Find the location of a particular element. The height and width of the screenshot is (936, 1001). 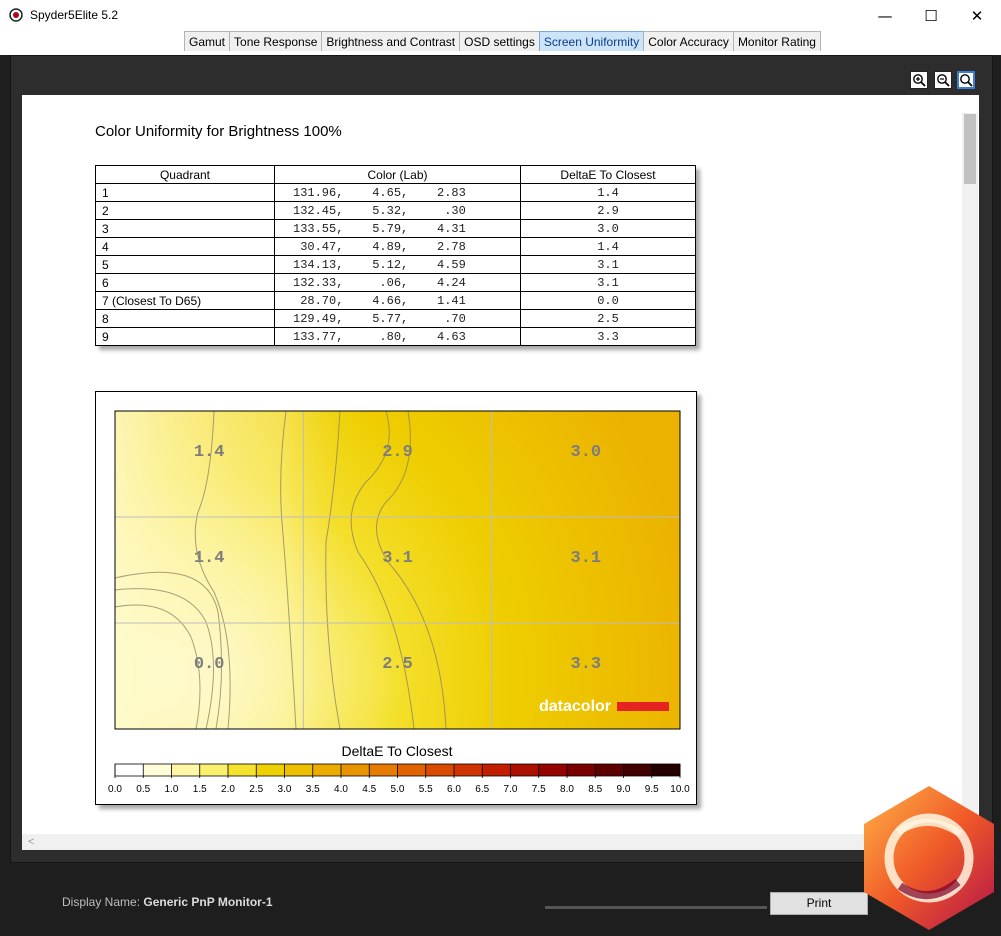

legend-tick-label: 0.0 is located at coordinates (115, 789).